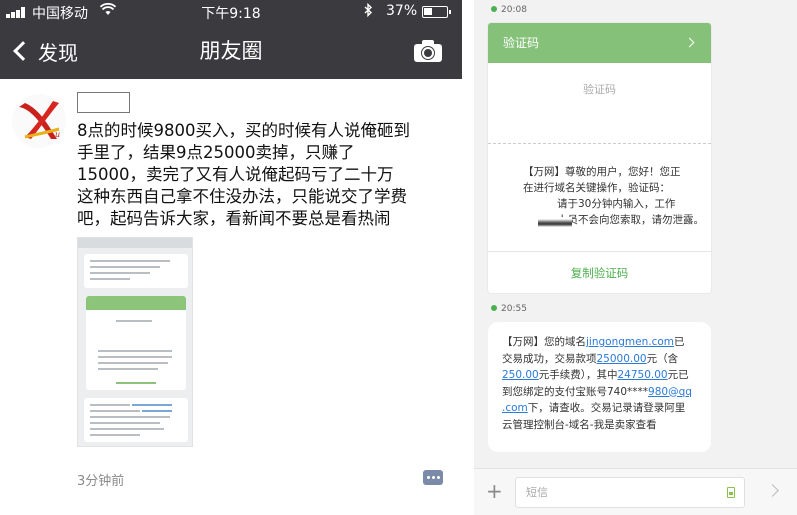  What do you see at coordinates (643, 375) in the screenshot?
I see `net-amount-link: 24750.00` at bounding box center [643, 375].